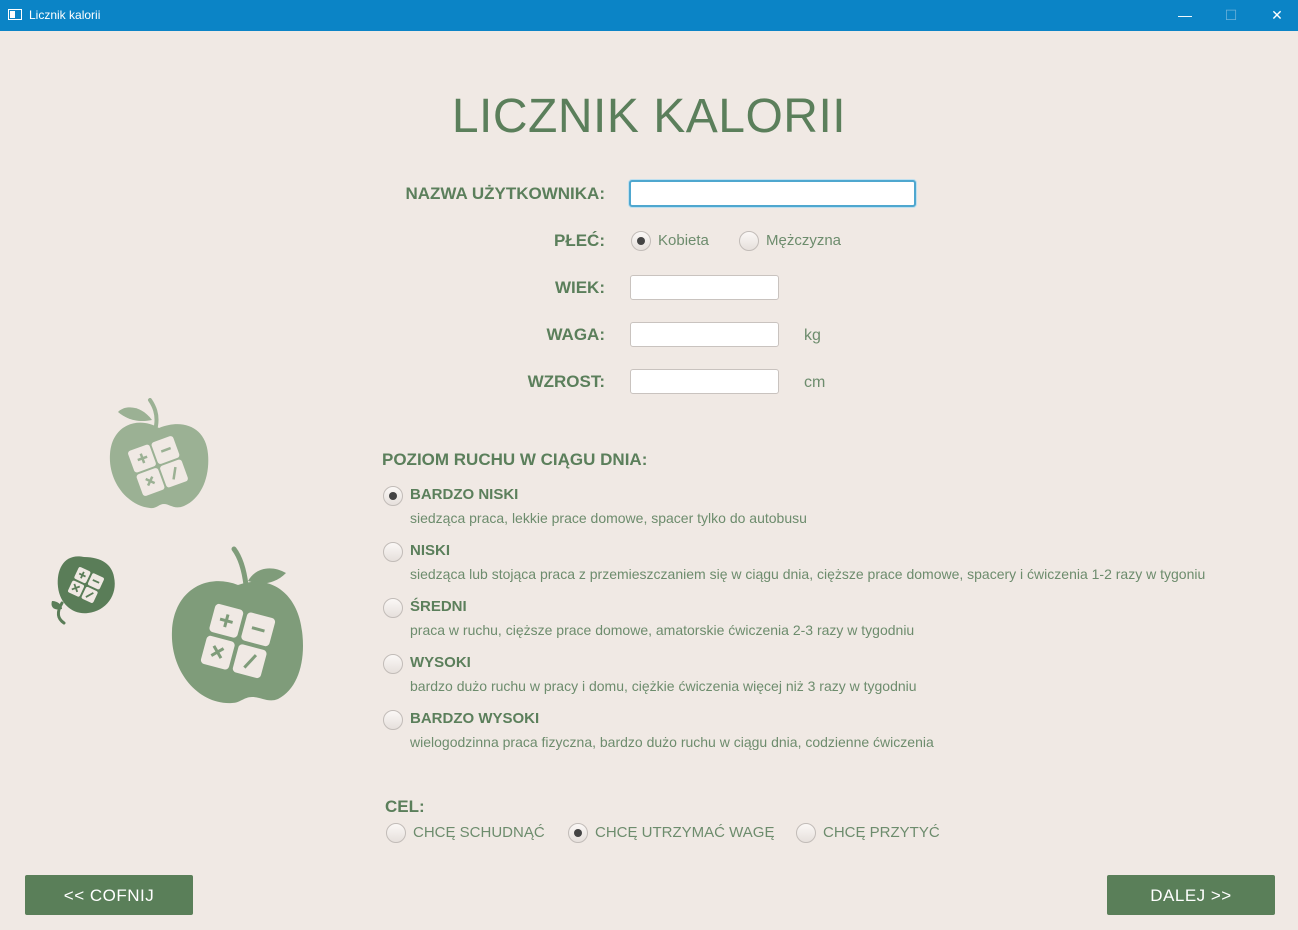  Describe the element at coordinates (405, 806) in the screenshot. I see `goal-title: CEL:` at that location.